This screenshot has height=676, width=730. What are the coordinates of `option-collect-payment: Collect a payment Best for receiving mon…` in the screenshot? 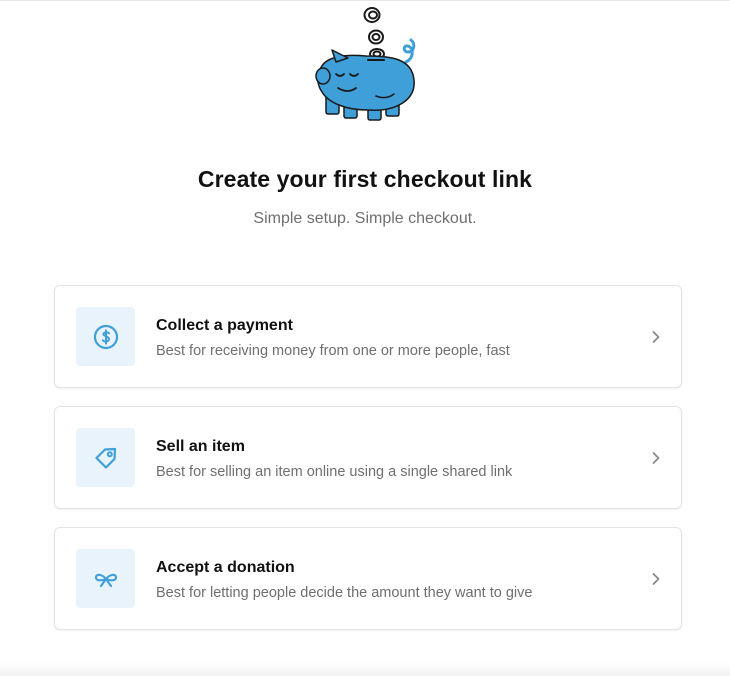 It's located at (368, 336).